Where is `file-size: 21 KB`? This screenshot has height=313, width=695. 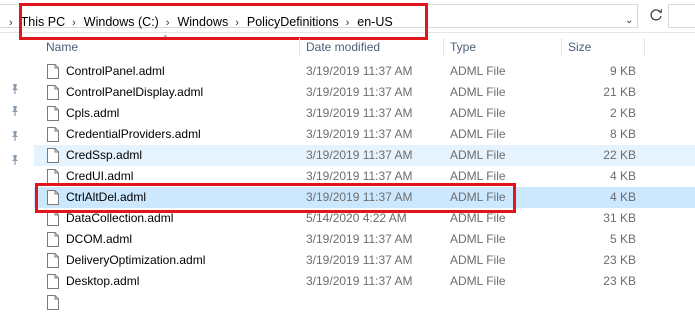 file-size: 21 KB is located at coordinates (619, 92).